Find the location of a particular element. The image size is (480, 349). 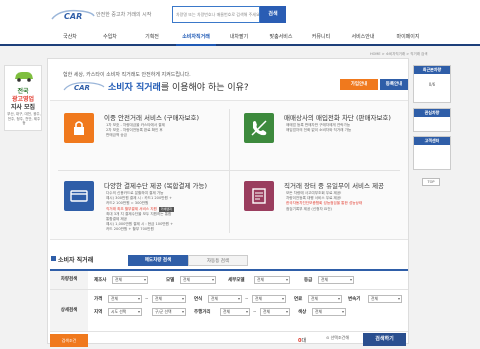

nav-item-import: 수입차 is located at coordinates (110, 37).